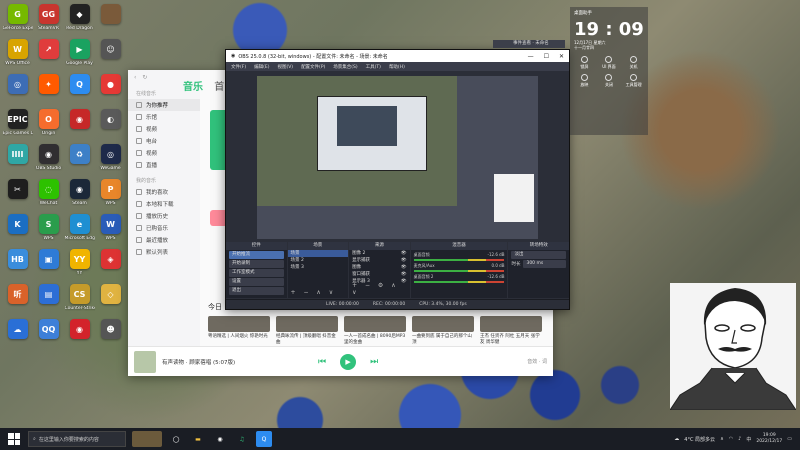  I want to click on back-icon: ‹, so click(135, 77).